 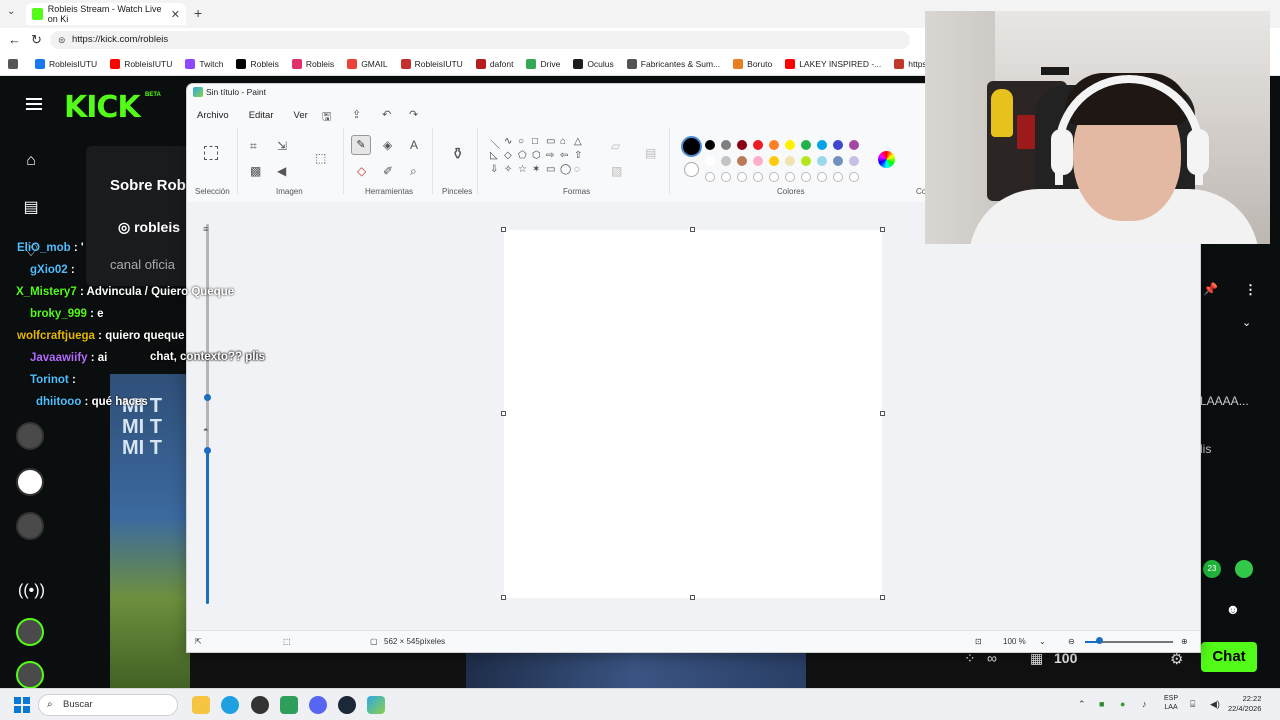 I want to click on chat-username: wolfcraftjuega, so click(x=56, y=336).